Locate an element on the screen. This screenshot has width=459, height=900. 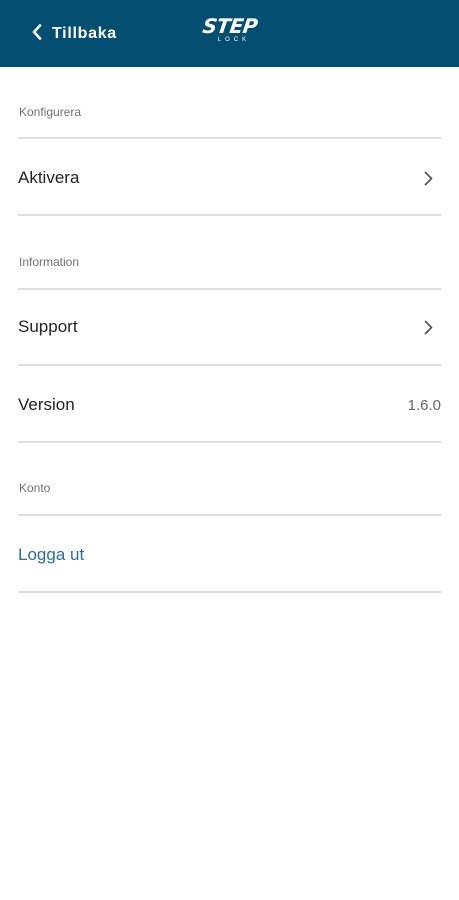
support-row: Support is located at coordinates (229, 327).